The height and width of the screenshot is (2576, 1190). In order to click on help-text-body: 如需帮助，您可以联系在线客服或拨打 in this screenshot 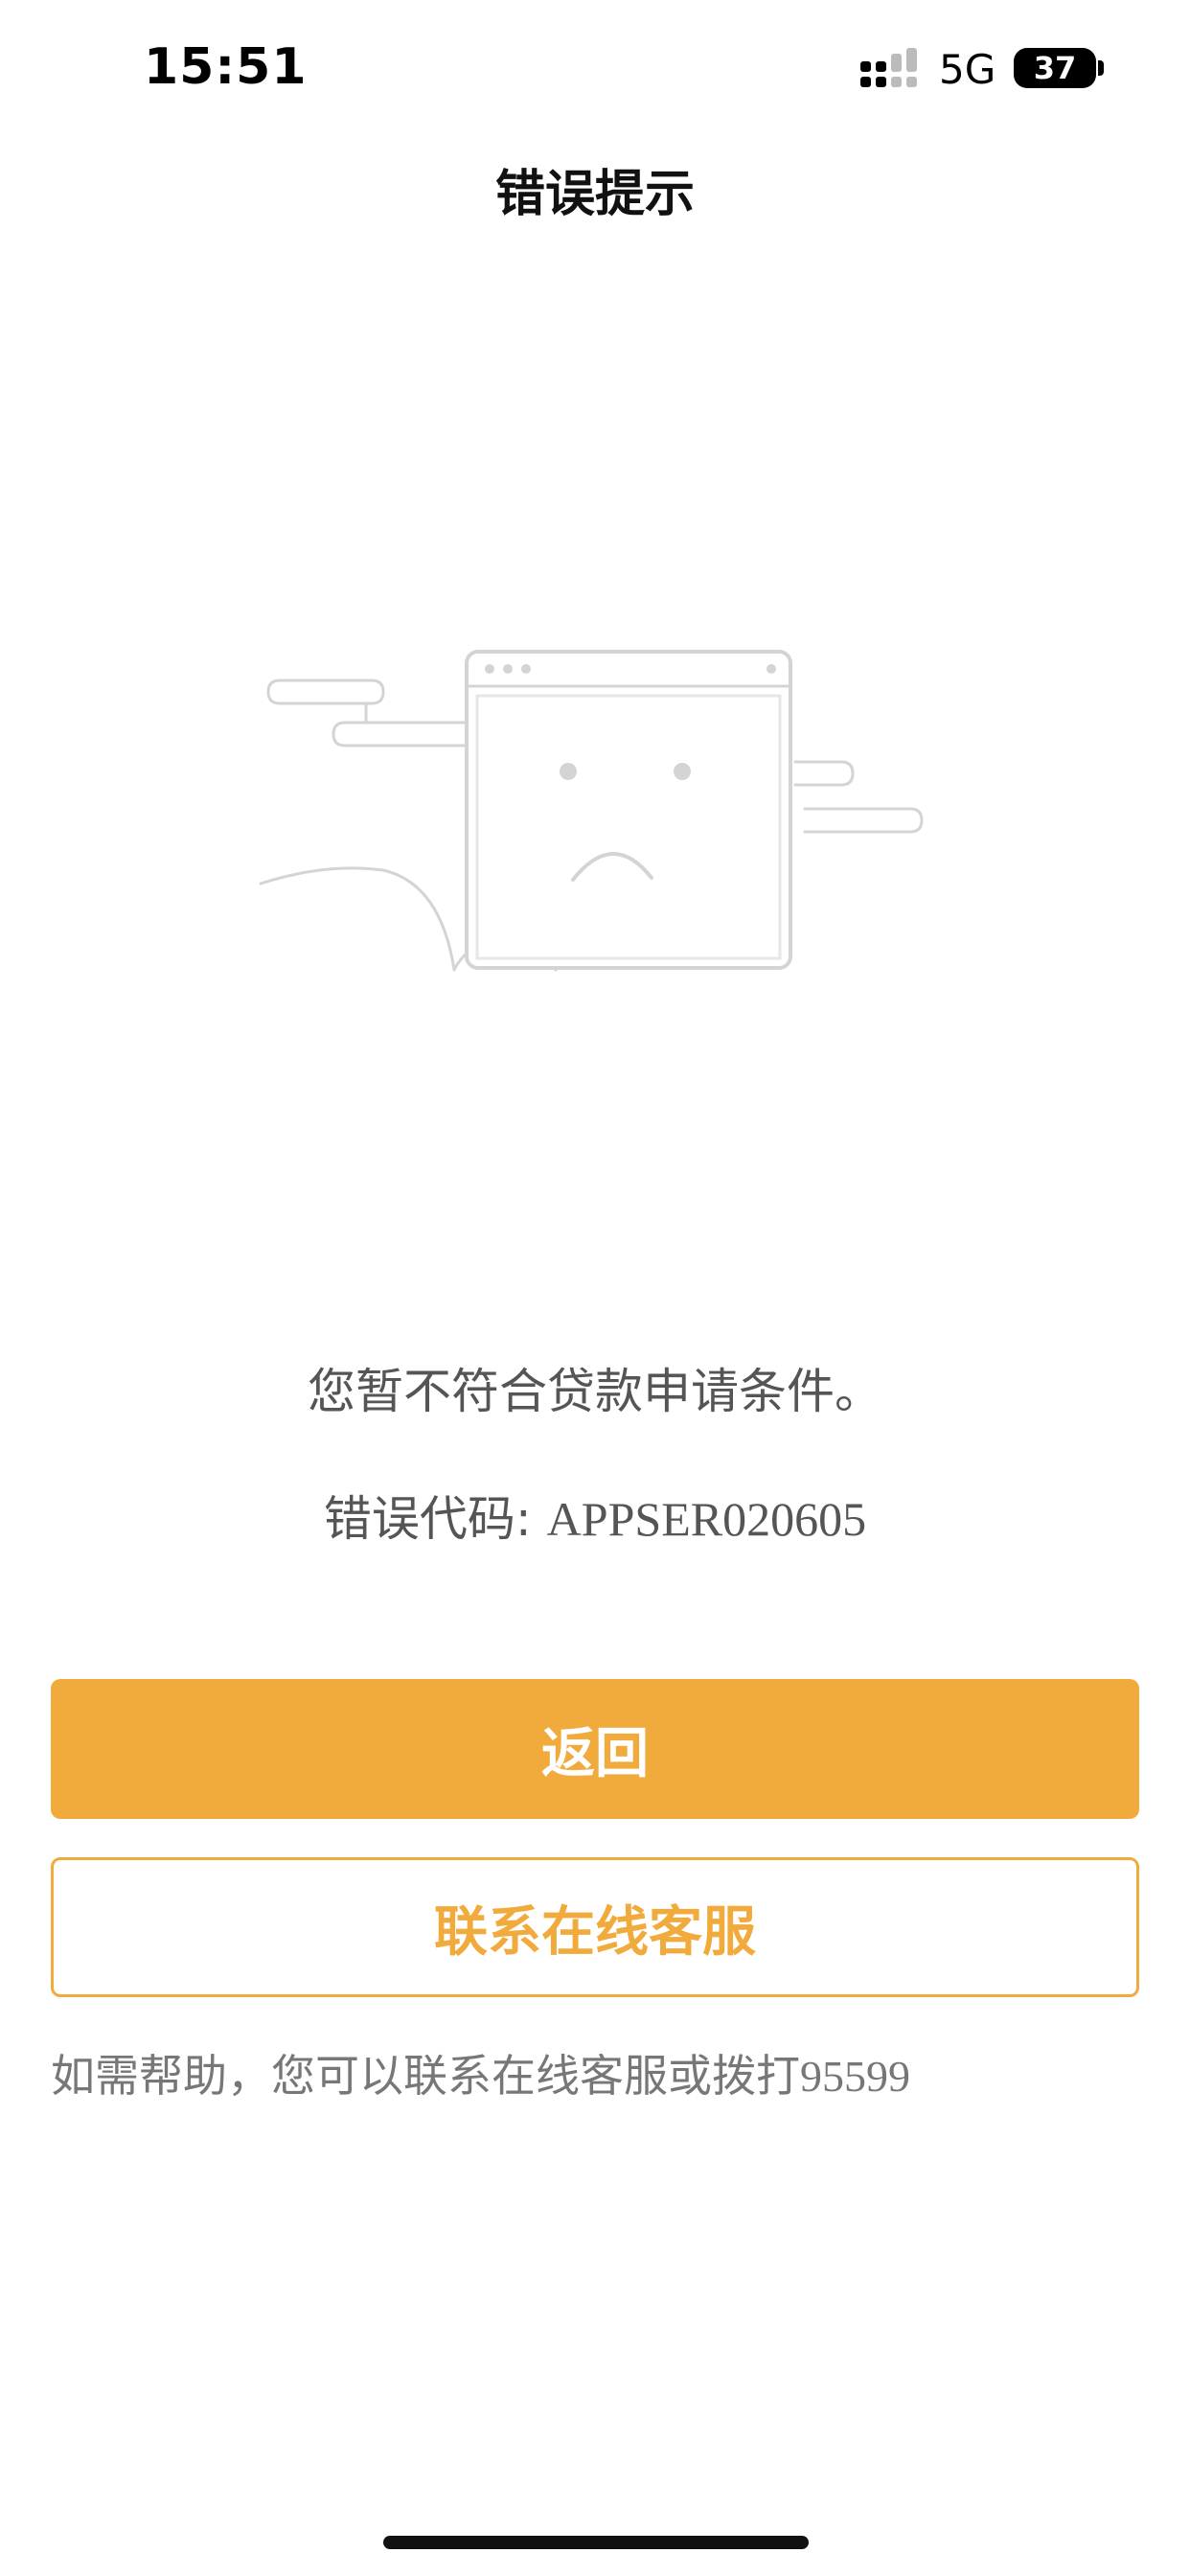, I will do `click(426, 2076)`.